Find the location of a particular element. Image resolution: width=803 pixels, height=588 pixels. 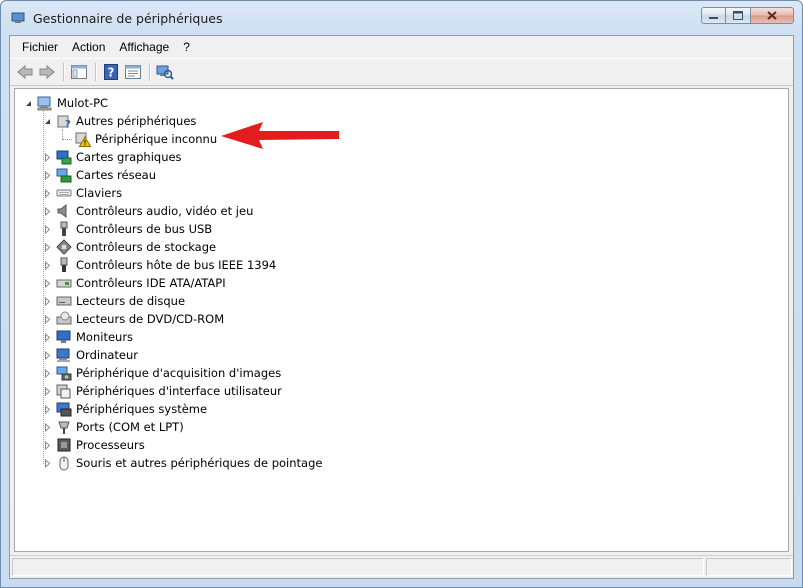

tree-item-category: Cartes graphiques is located at coordinates (112, 157).